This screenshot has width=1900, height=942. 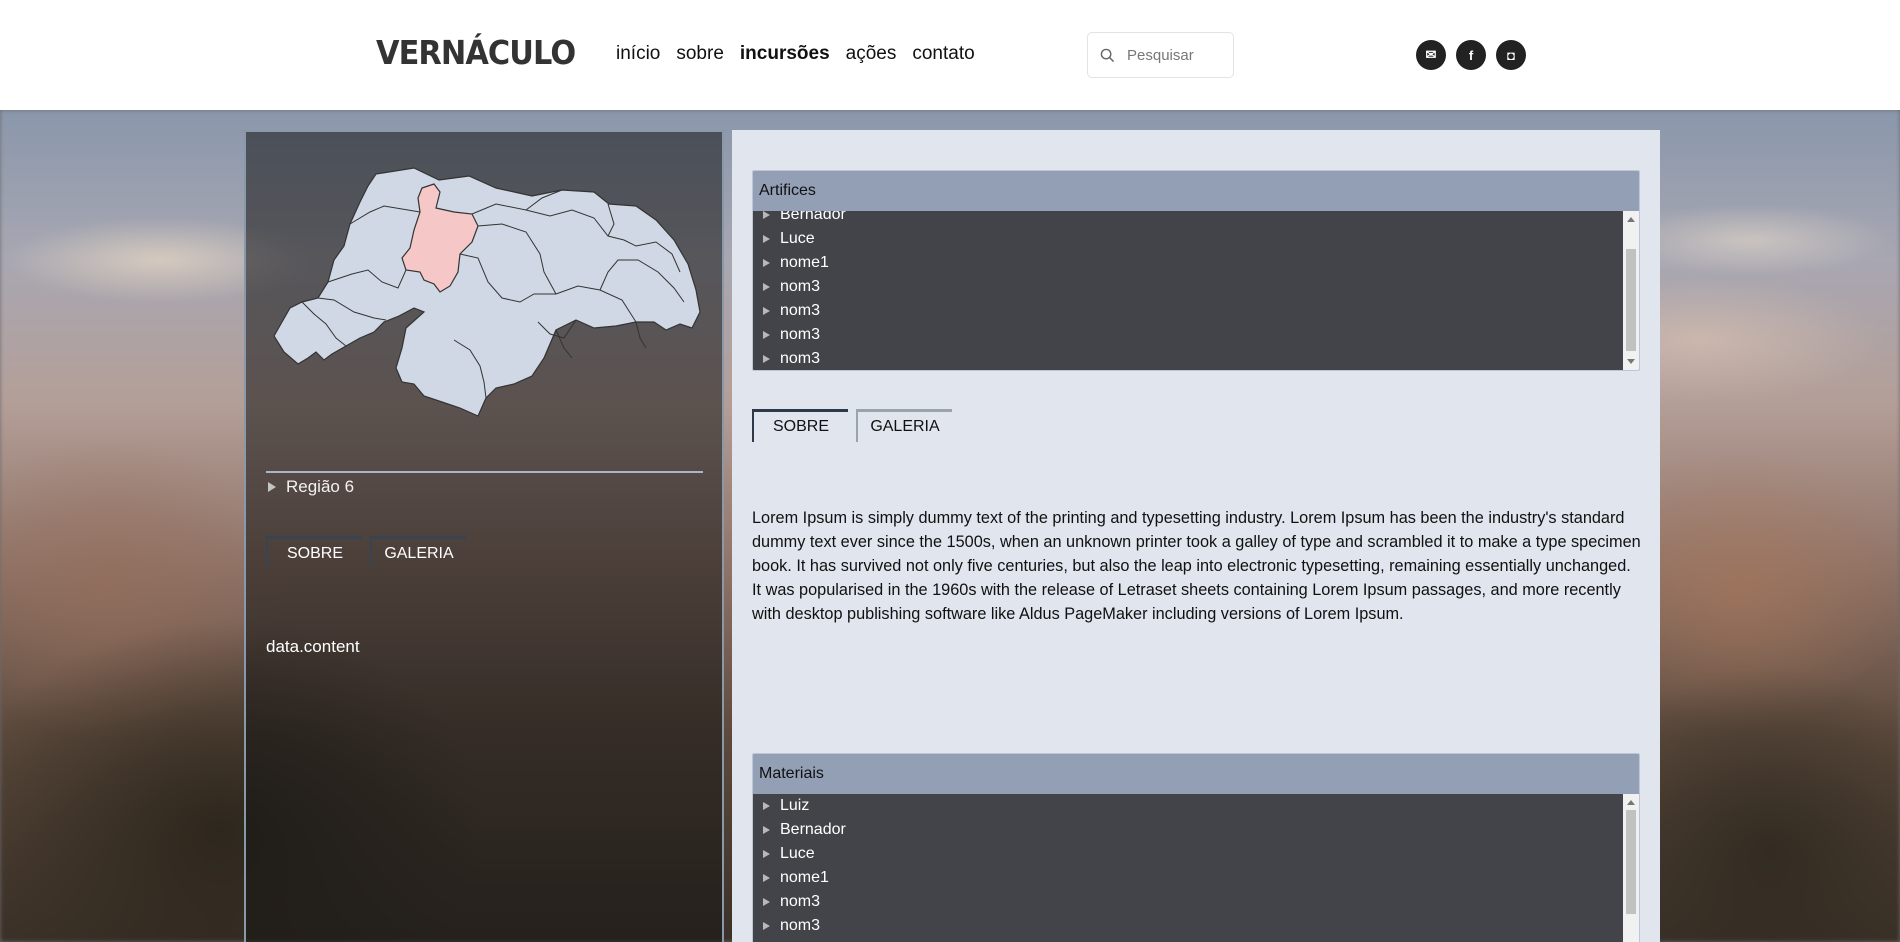 I want to click on site-logo: VERNÁCULO, so click(x=476, y=52).